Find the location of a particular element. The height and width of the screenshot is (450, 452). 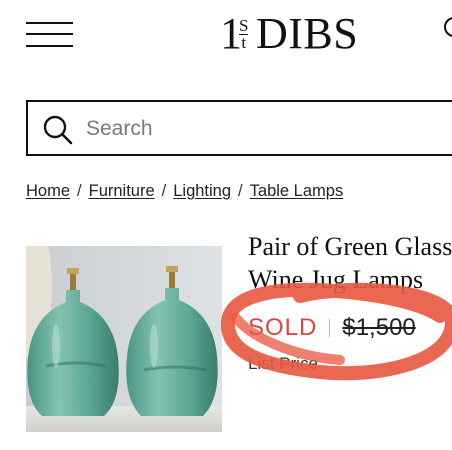

list-price-value: $1,500 is located at coordinates (379, 327).